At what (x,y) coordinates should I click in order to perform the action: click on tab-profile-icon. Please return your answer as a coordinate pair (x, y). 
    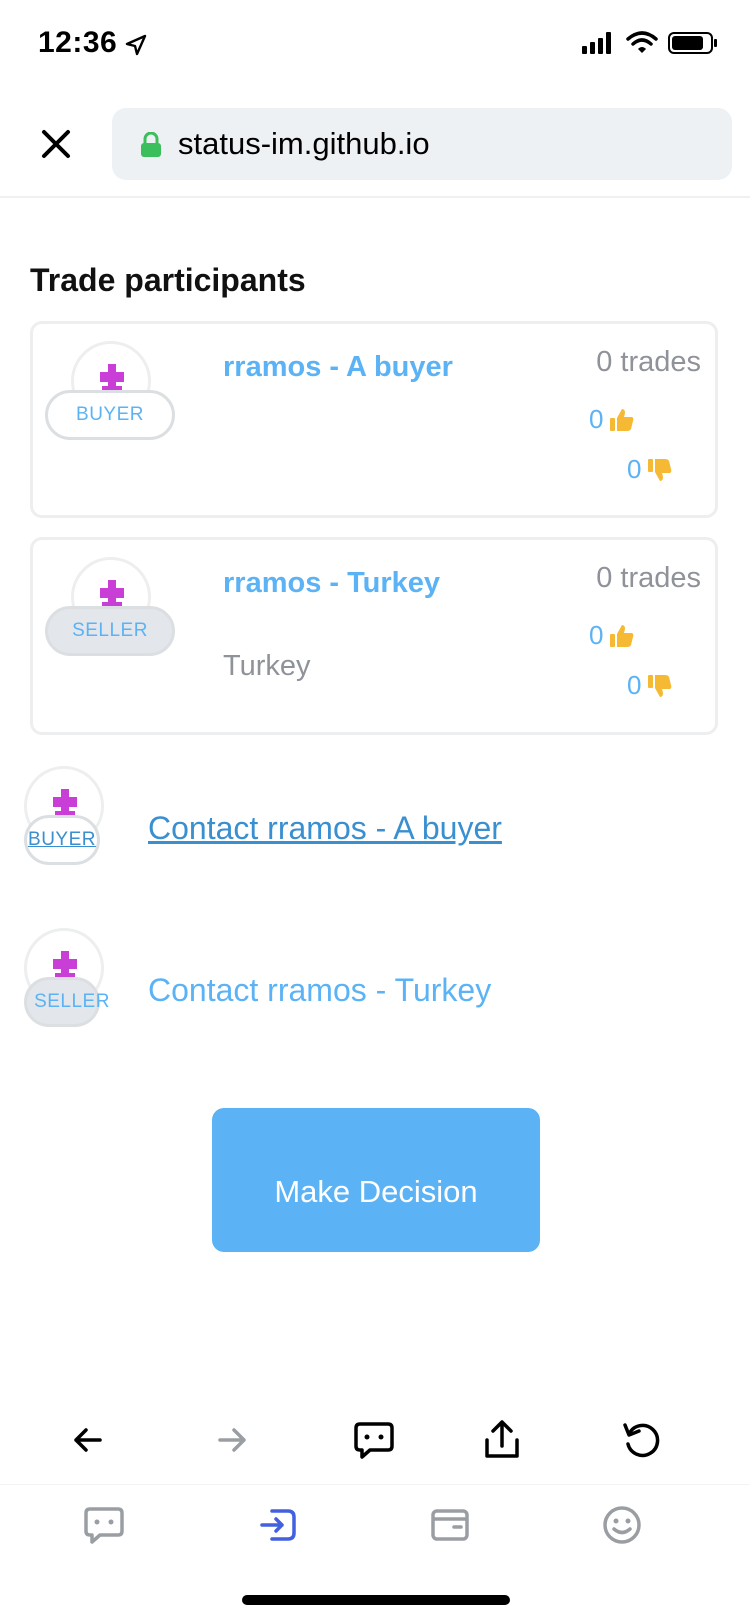
    Looking at the image, I should click on (622, 1525).